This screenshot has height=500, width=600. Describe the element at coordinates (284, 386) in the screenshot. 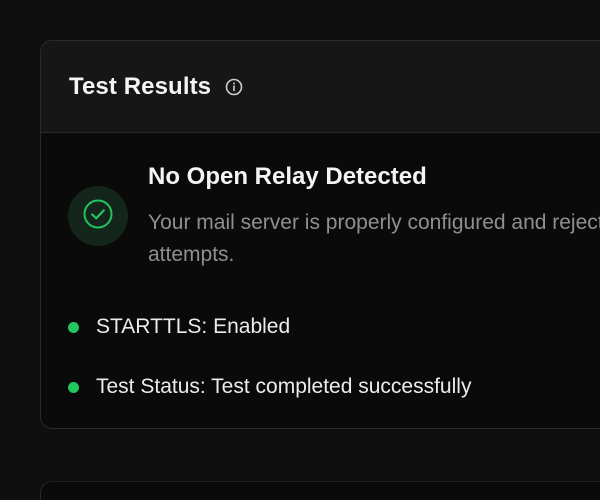

I see `detail-label: Test Status: Test completed successfully` at that location.